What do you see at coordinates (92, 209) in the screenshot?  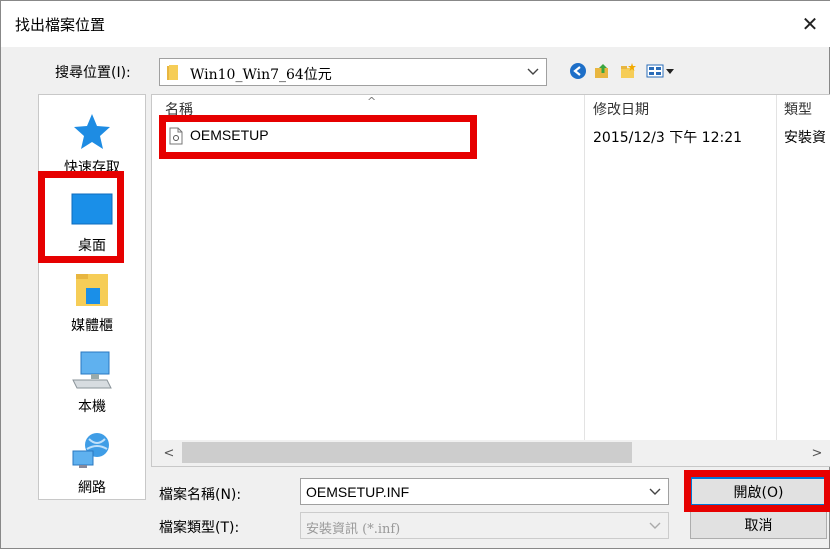 I see `desktop-icon` at bounding box center [92, 209].